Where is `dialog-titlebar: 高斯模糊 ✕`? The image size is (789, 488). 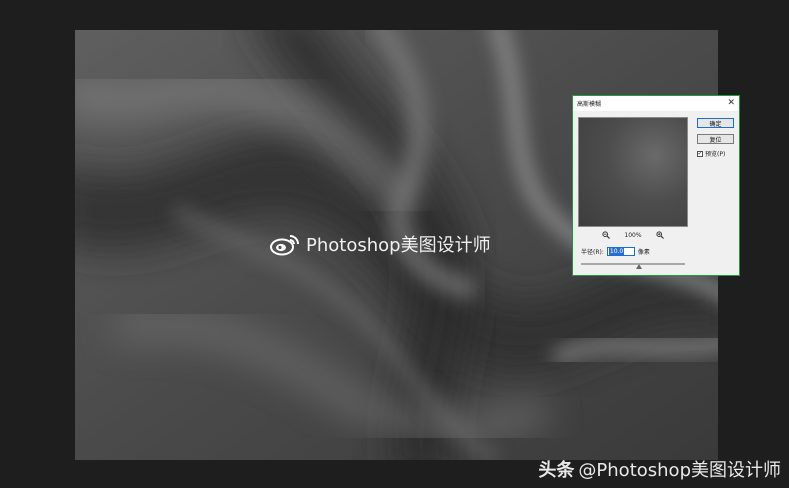 dialog-titlebar: 高斯模糊 ✕ is located at coordinates (656, 103).